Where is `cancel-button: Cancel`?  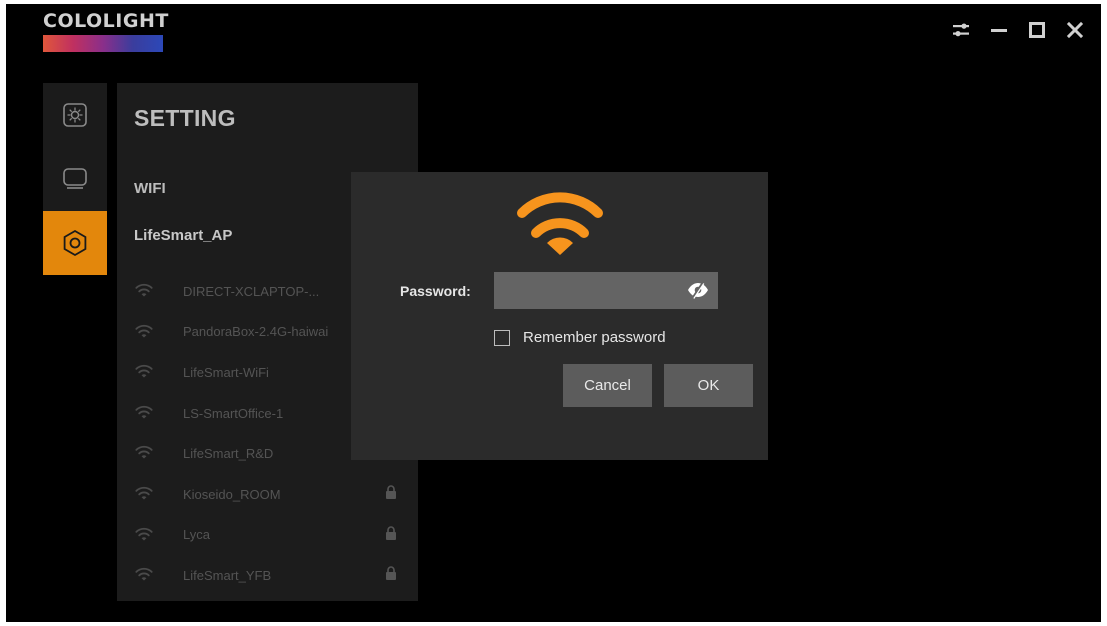 cancel-button: Cancel is located at coordinates (607, 385).